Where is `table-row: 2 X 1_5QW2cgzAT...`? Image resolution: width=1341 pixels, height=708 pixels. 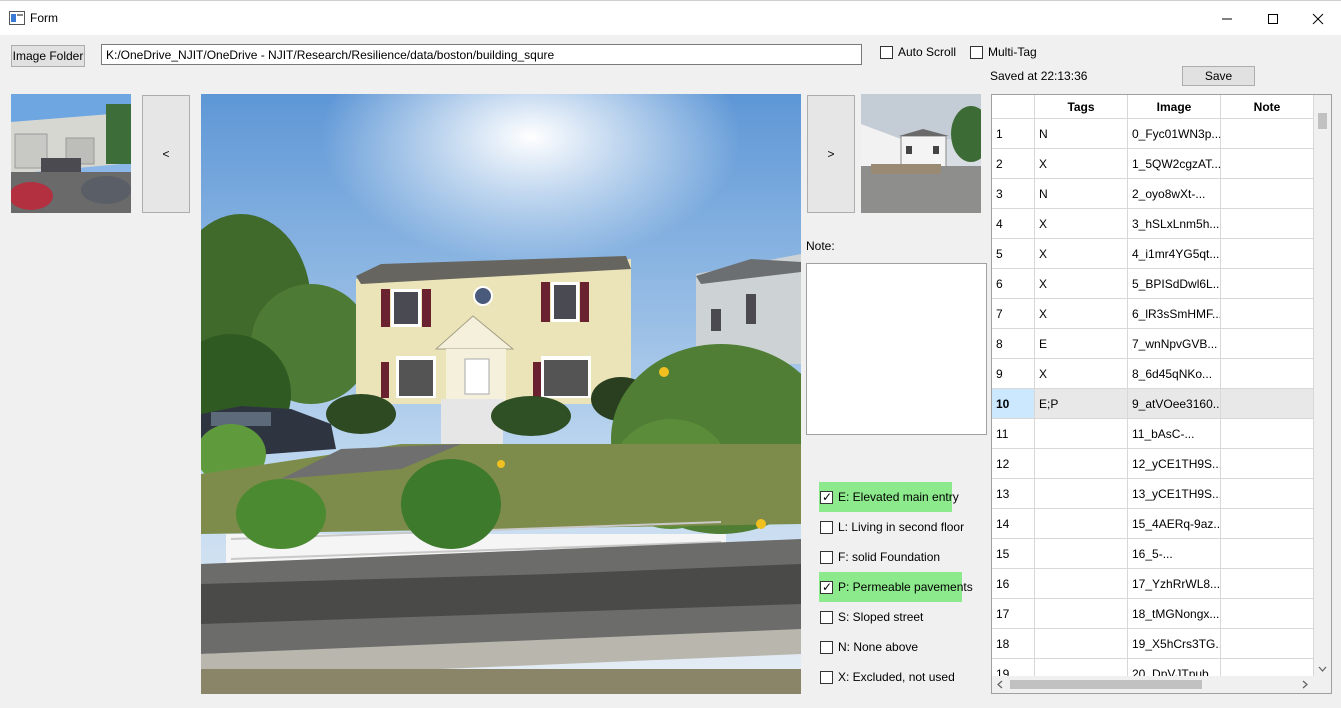 table-row: 2 X 1_5QW2cgzAT... is located at coordinates (1153, 164).